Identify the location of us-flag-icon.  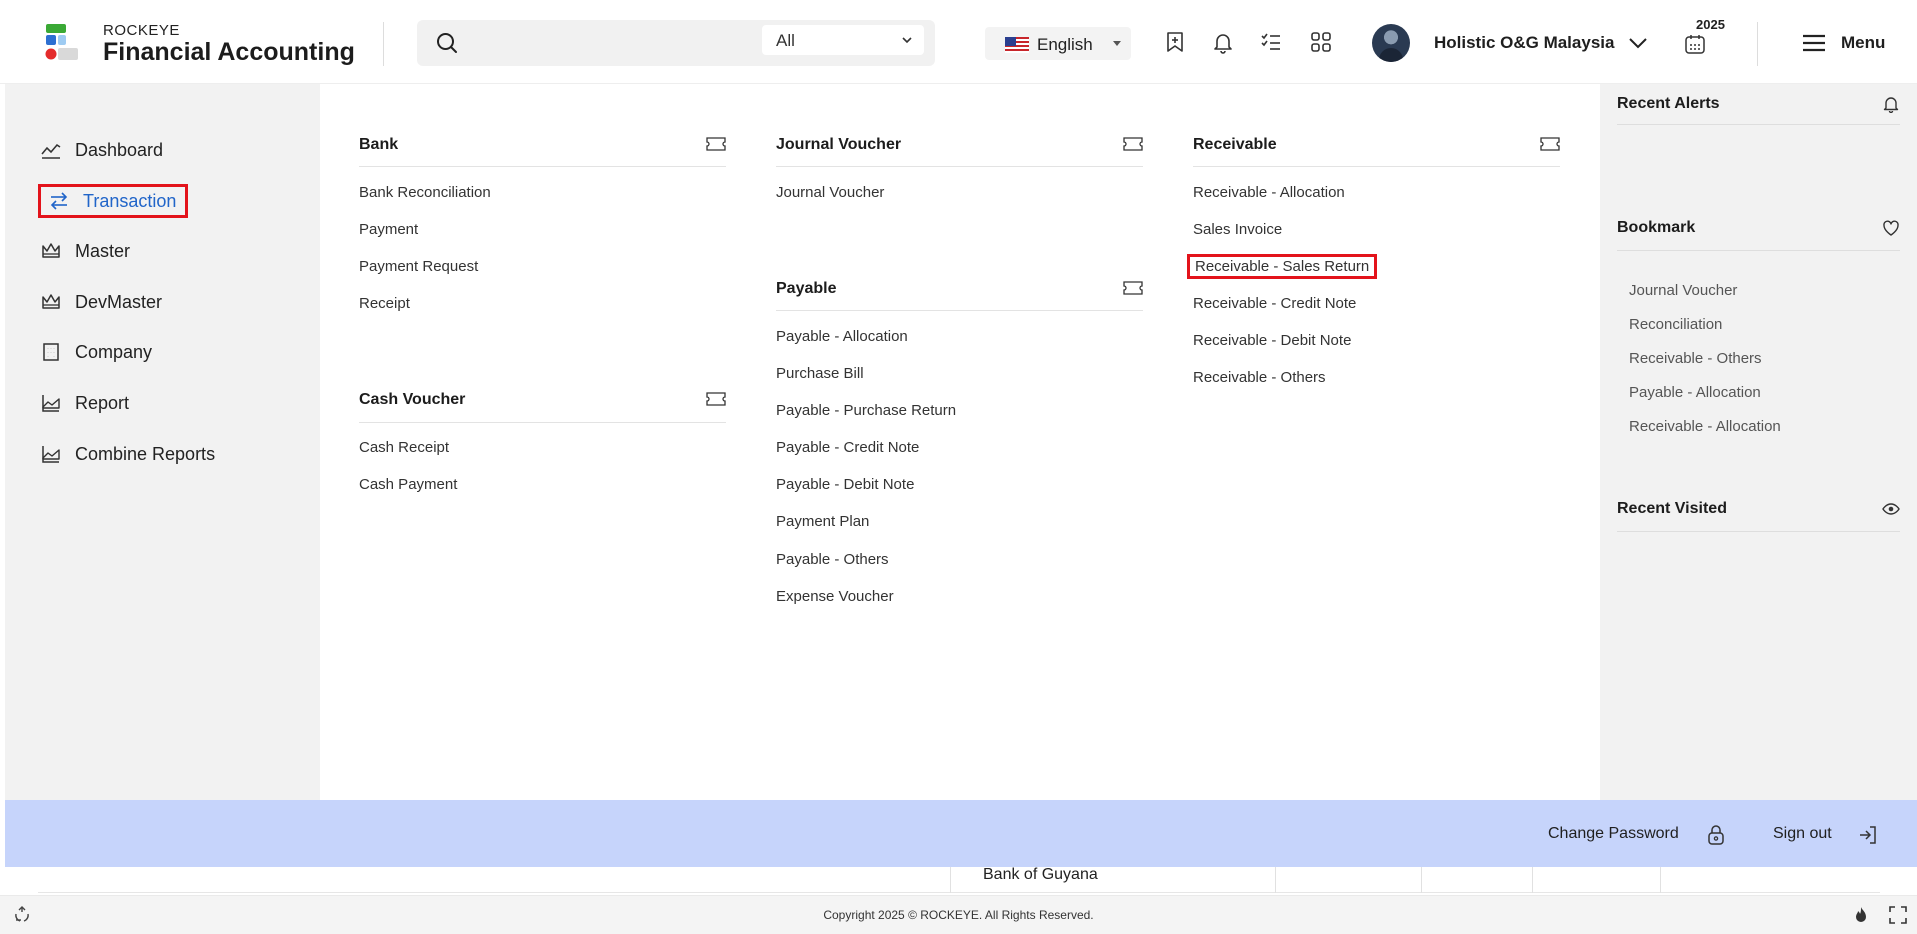
(1017, 45).